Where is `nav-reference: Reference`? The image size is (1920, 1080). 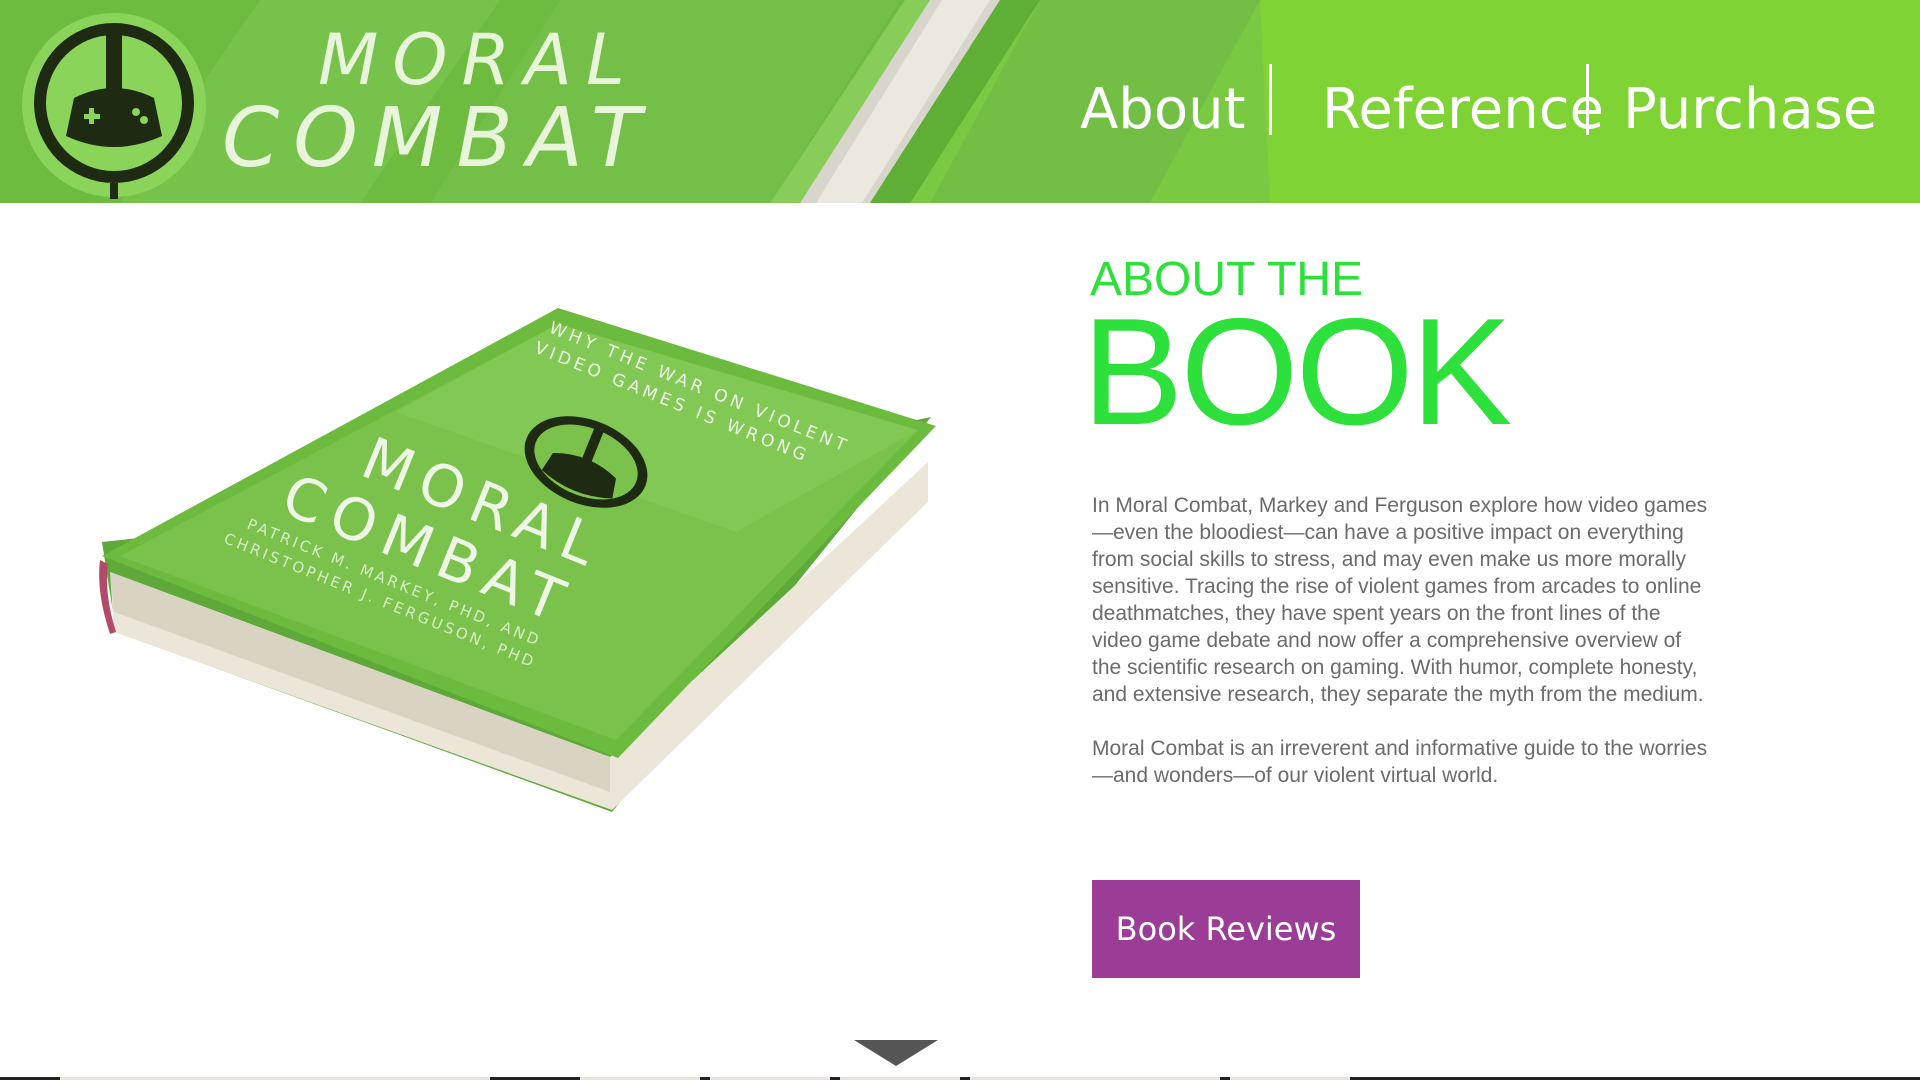 nav-reference: Reference is located at coordinates (1463, 110).